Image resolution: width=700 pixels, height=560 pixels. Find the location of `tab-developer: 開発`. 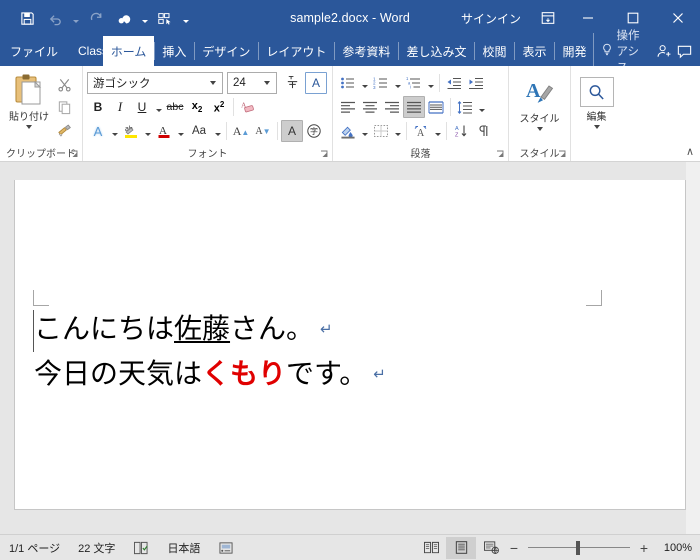

tab-developer: 開発 is located at coordinates (574, 51).